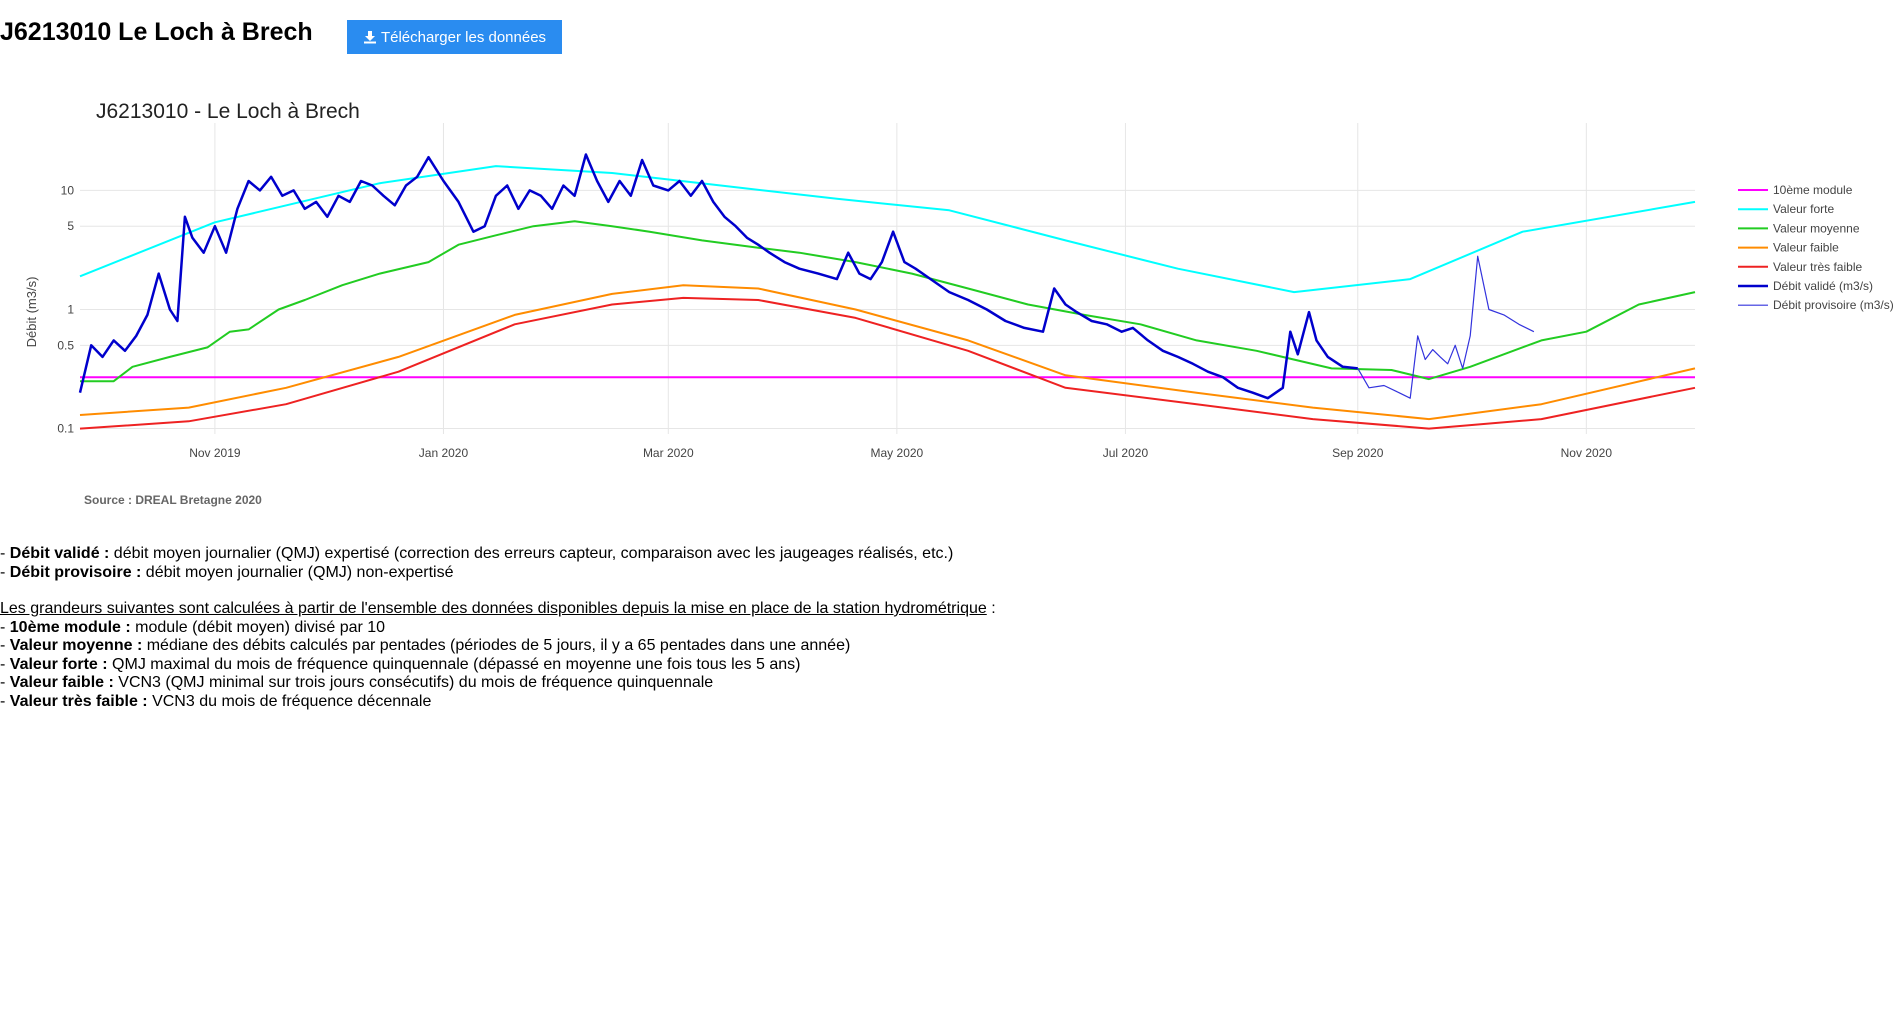  Describe the element at coordinates (1817, 267) in the screenshot. I see `legend-label: Valeur très faible` at that location.